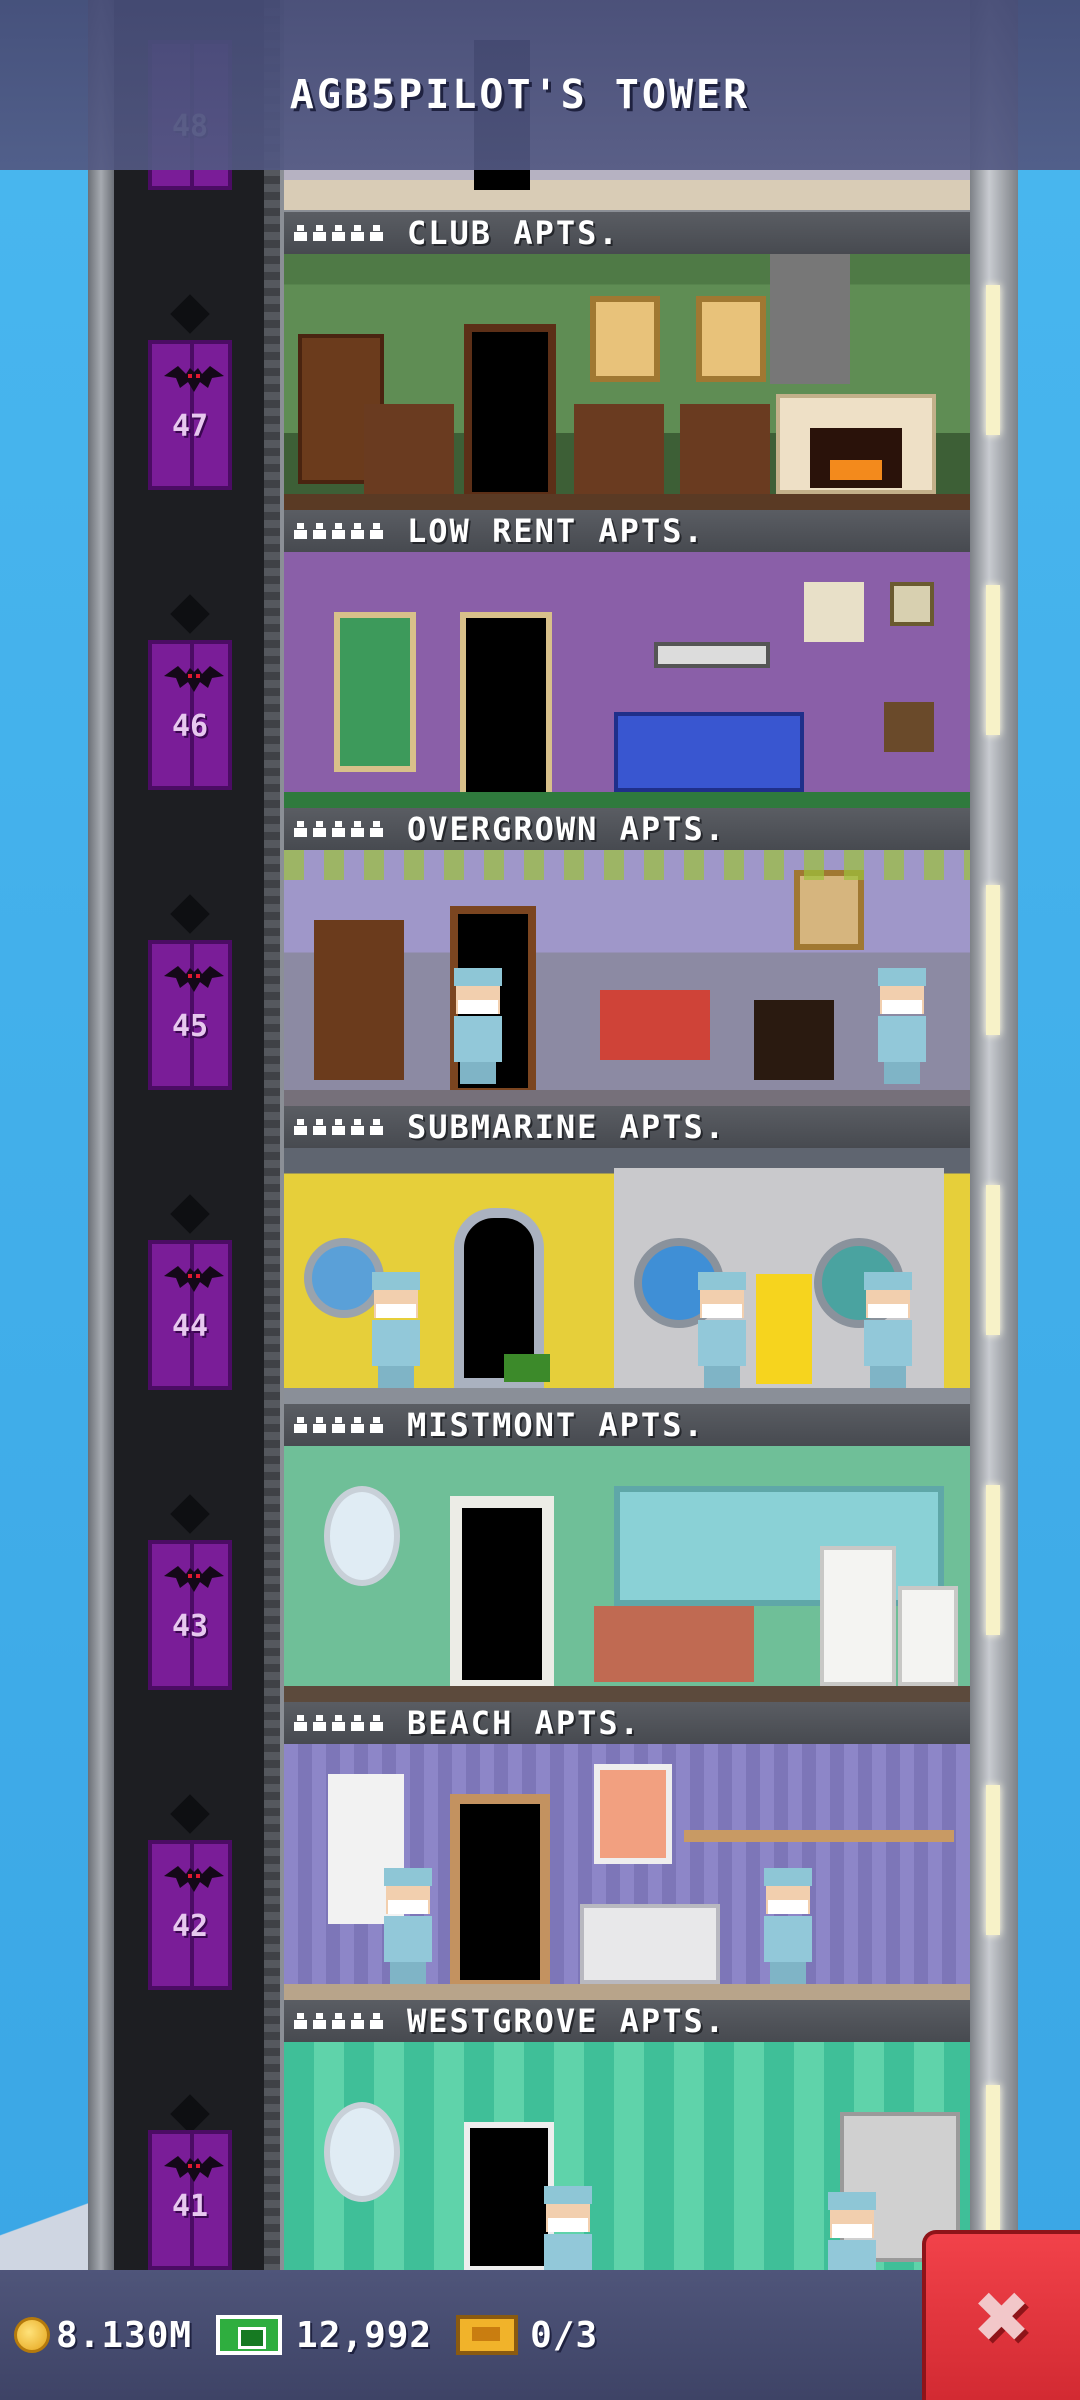 The height and width of the screenshot is (2400, 1080). Describe the element at coordinates (709, 752) in the screenshot. I see `blue-sofa` at that location.